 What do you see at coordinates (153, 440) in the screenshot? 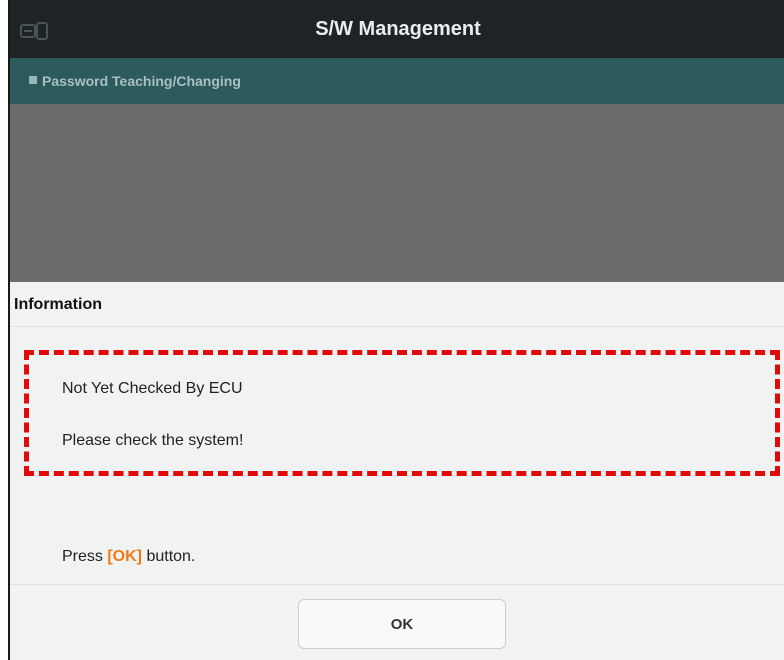
I see `message-line-2: Please check the system!` at bounding box center [153, 440].